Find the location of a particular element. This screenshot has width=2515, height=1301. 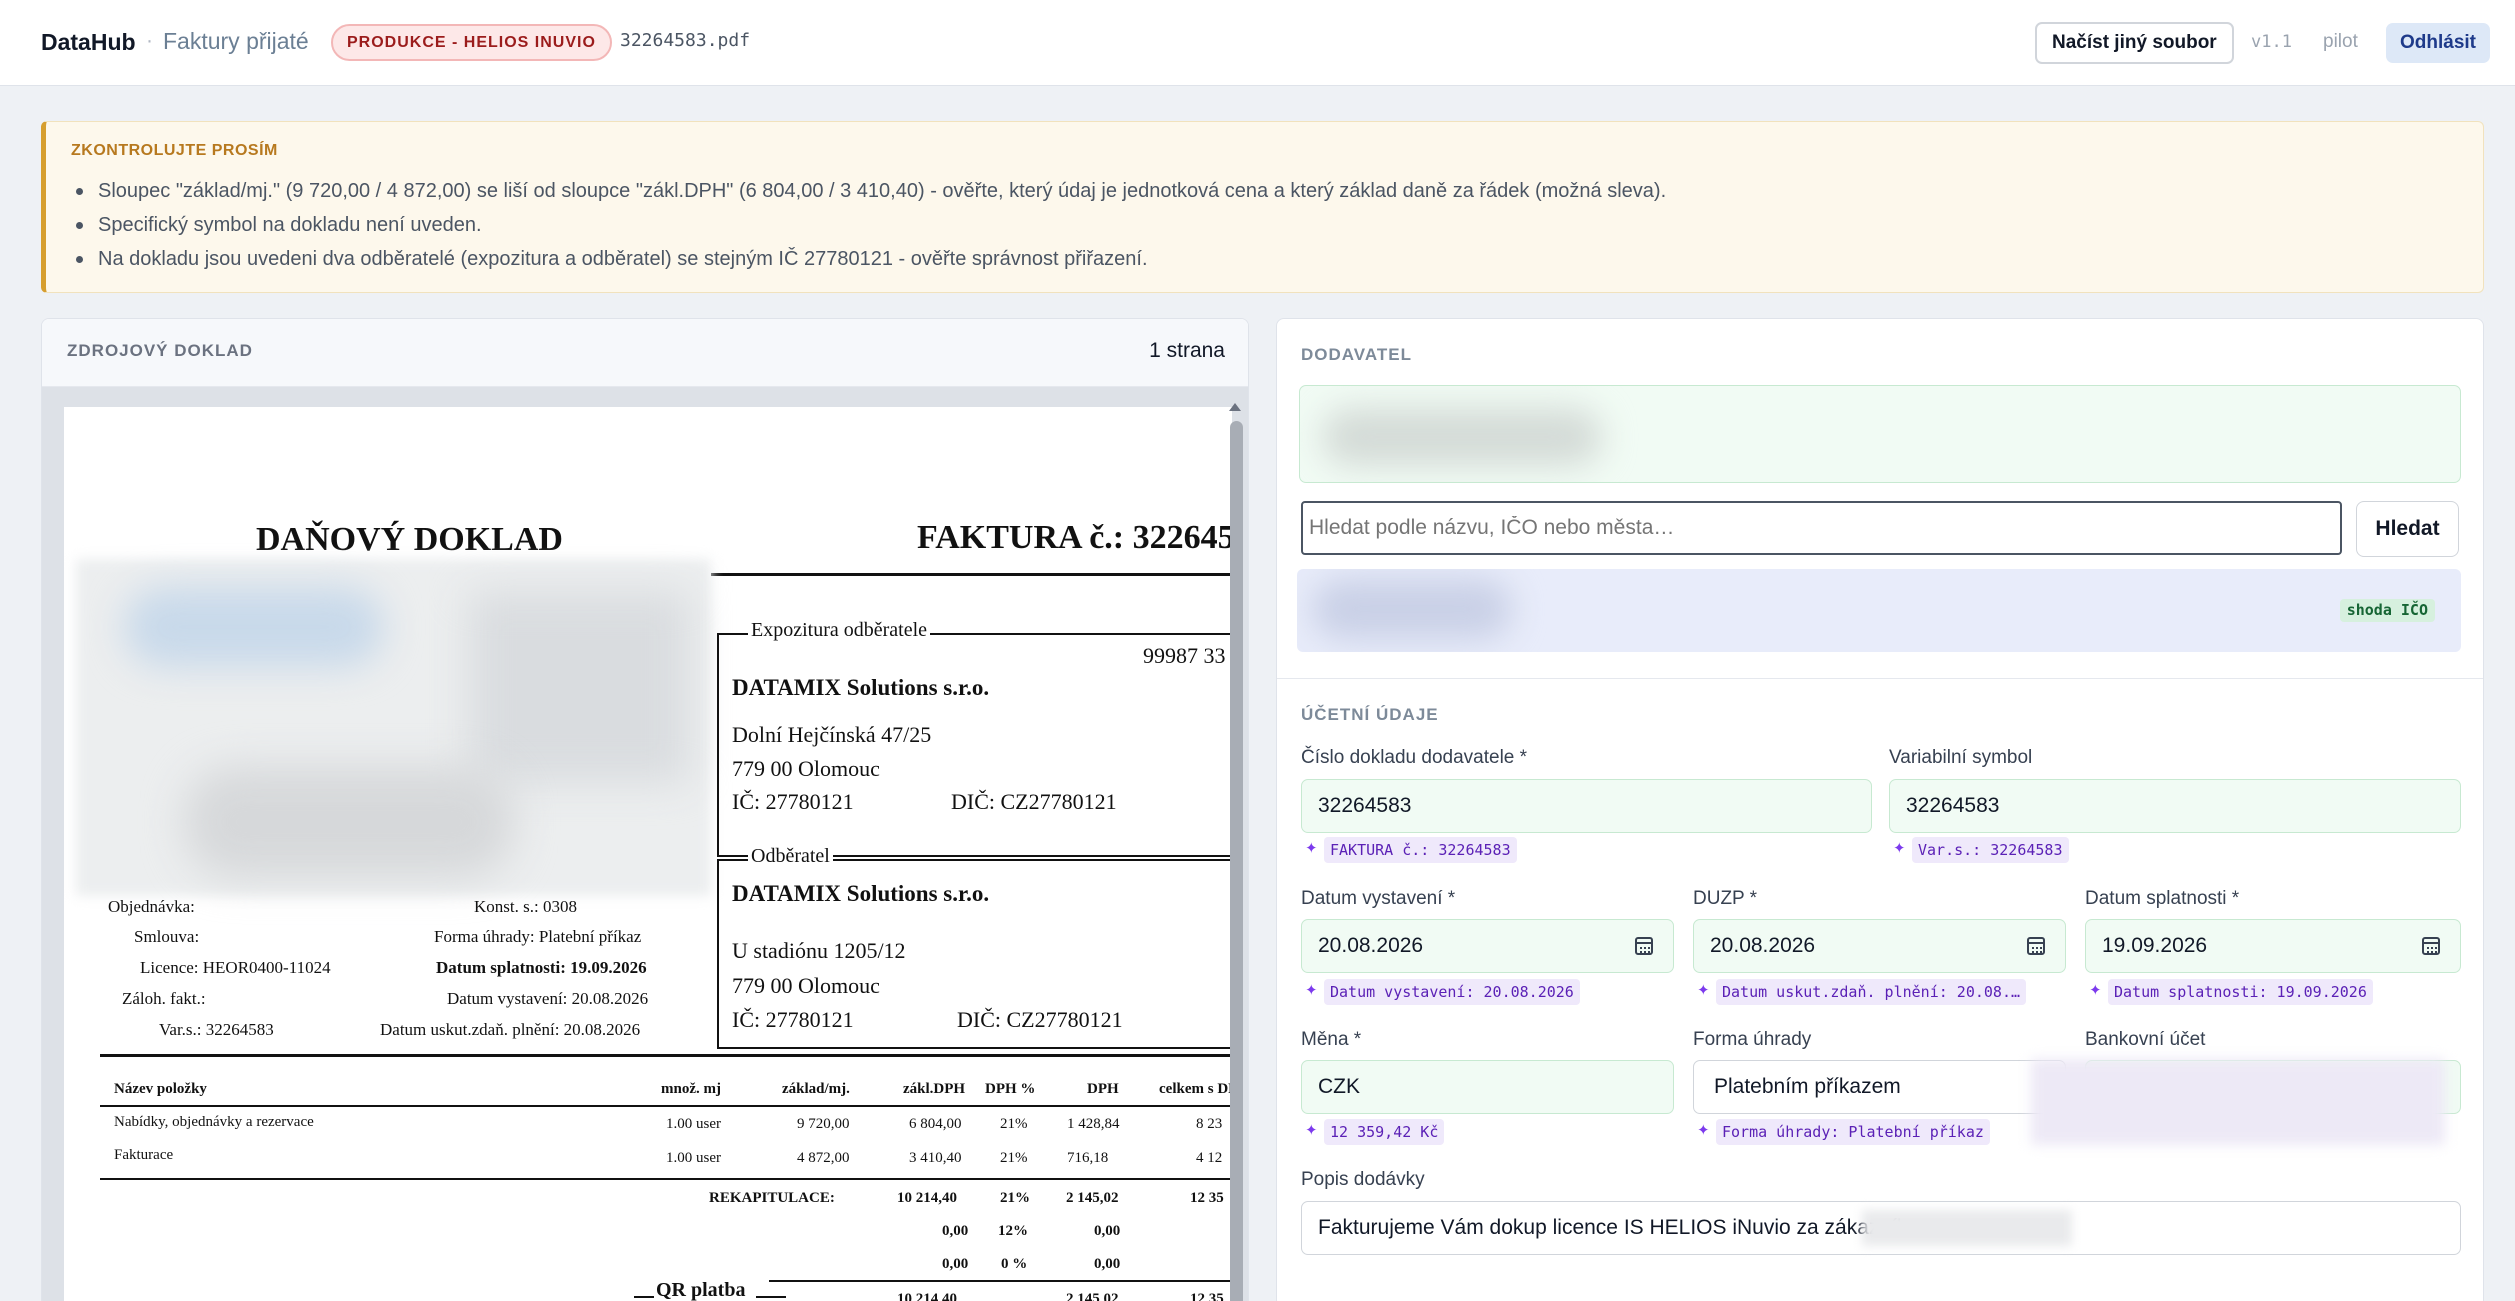

redacted-customer is located at coordinates (1967, 1228).